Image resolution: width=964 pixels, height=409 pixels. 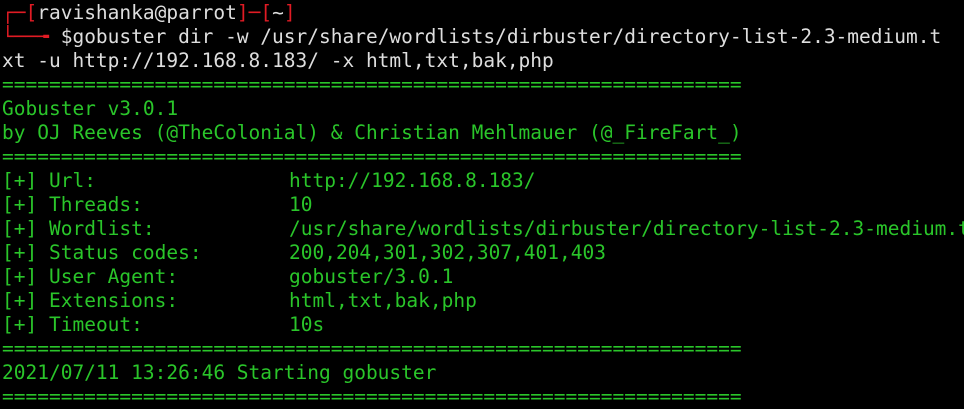 I want to click on config-label: User Agent:, so click(x=113, y=276).